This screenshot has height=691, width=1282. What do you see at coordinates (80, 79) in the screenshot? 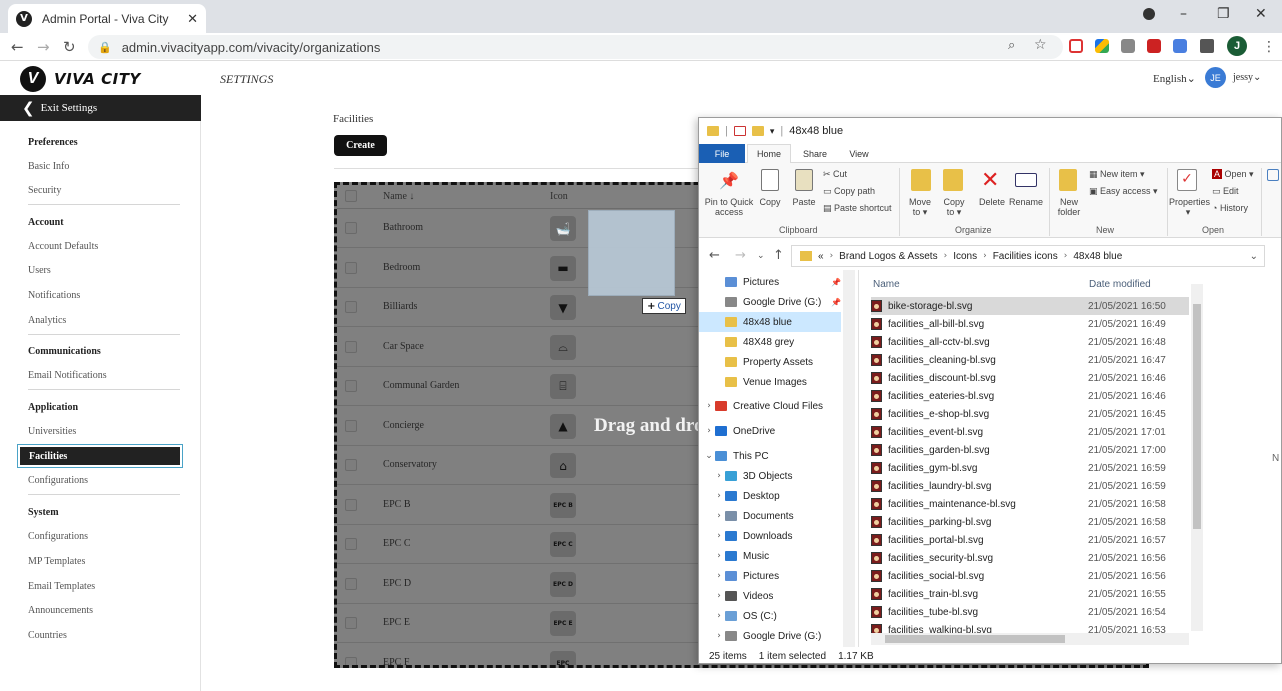
I see `viva-city-logo: V VIVA CITY` at bounding box center [80, 79].